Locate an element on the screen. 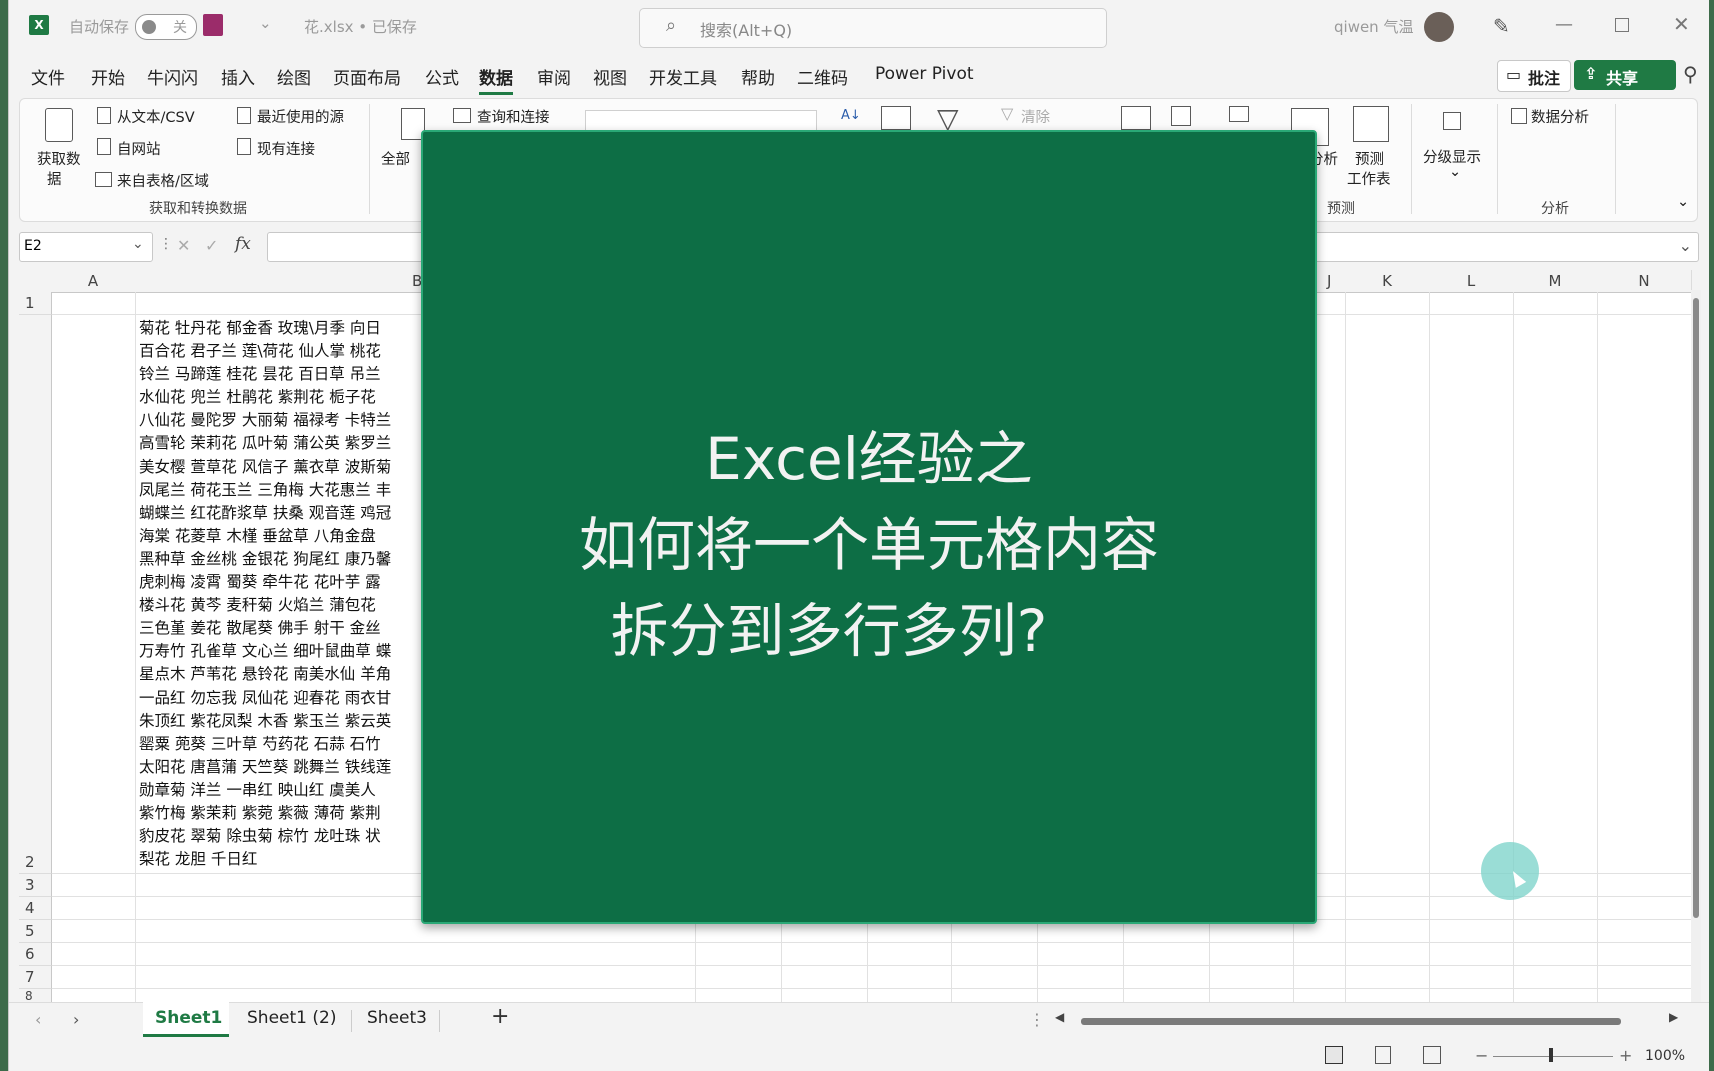 The height and width of the screenshot is (1071, 1714). row-header-6: 6 is located at coordinates (35, 954).